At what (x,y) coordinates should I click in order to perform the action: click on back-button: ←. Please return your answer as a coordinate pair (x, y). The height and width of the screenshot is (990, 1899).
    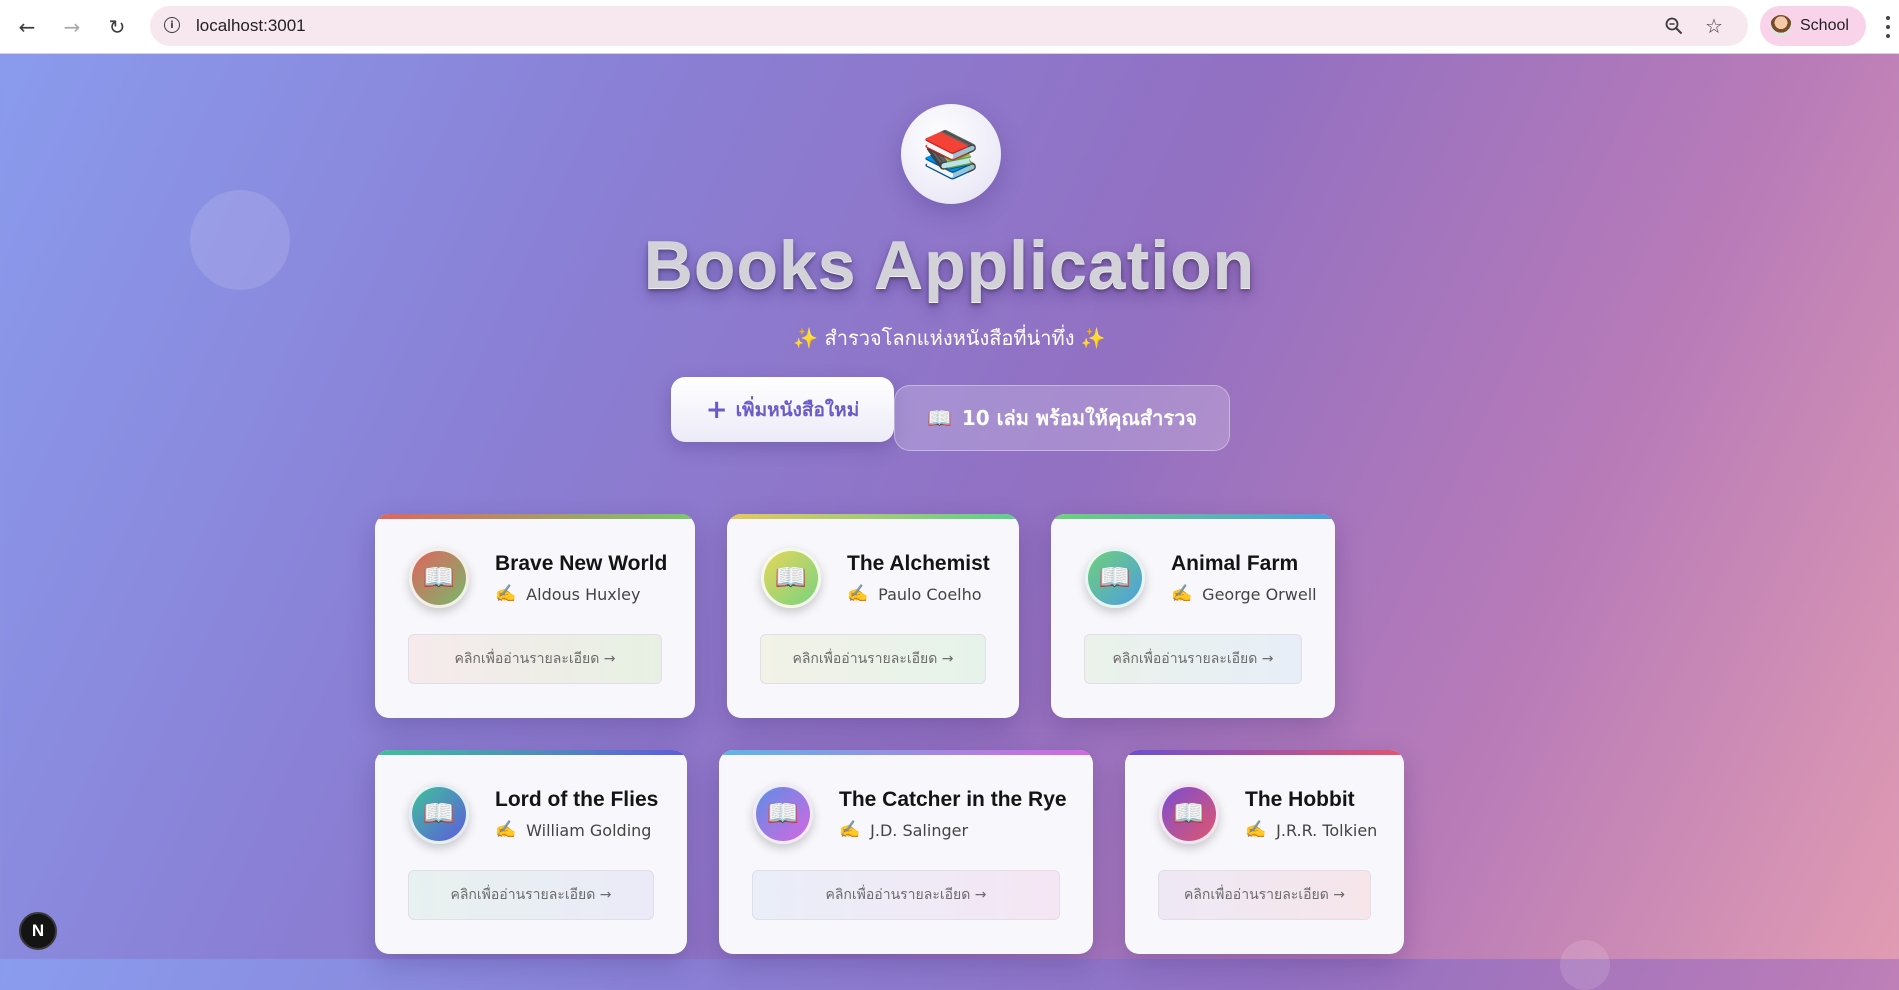
    Looking at the image, I should click on (27, 27).